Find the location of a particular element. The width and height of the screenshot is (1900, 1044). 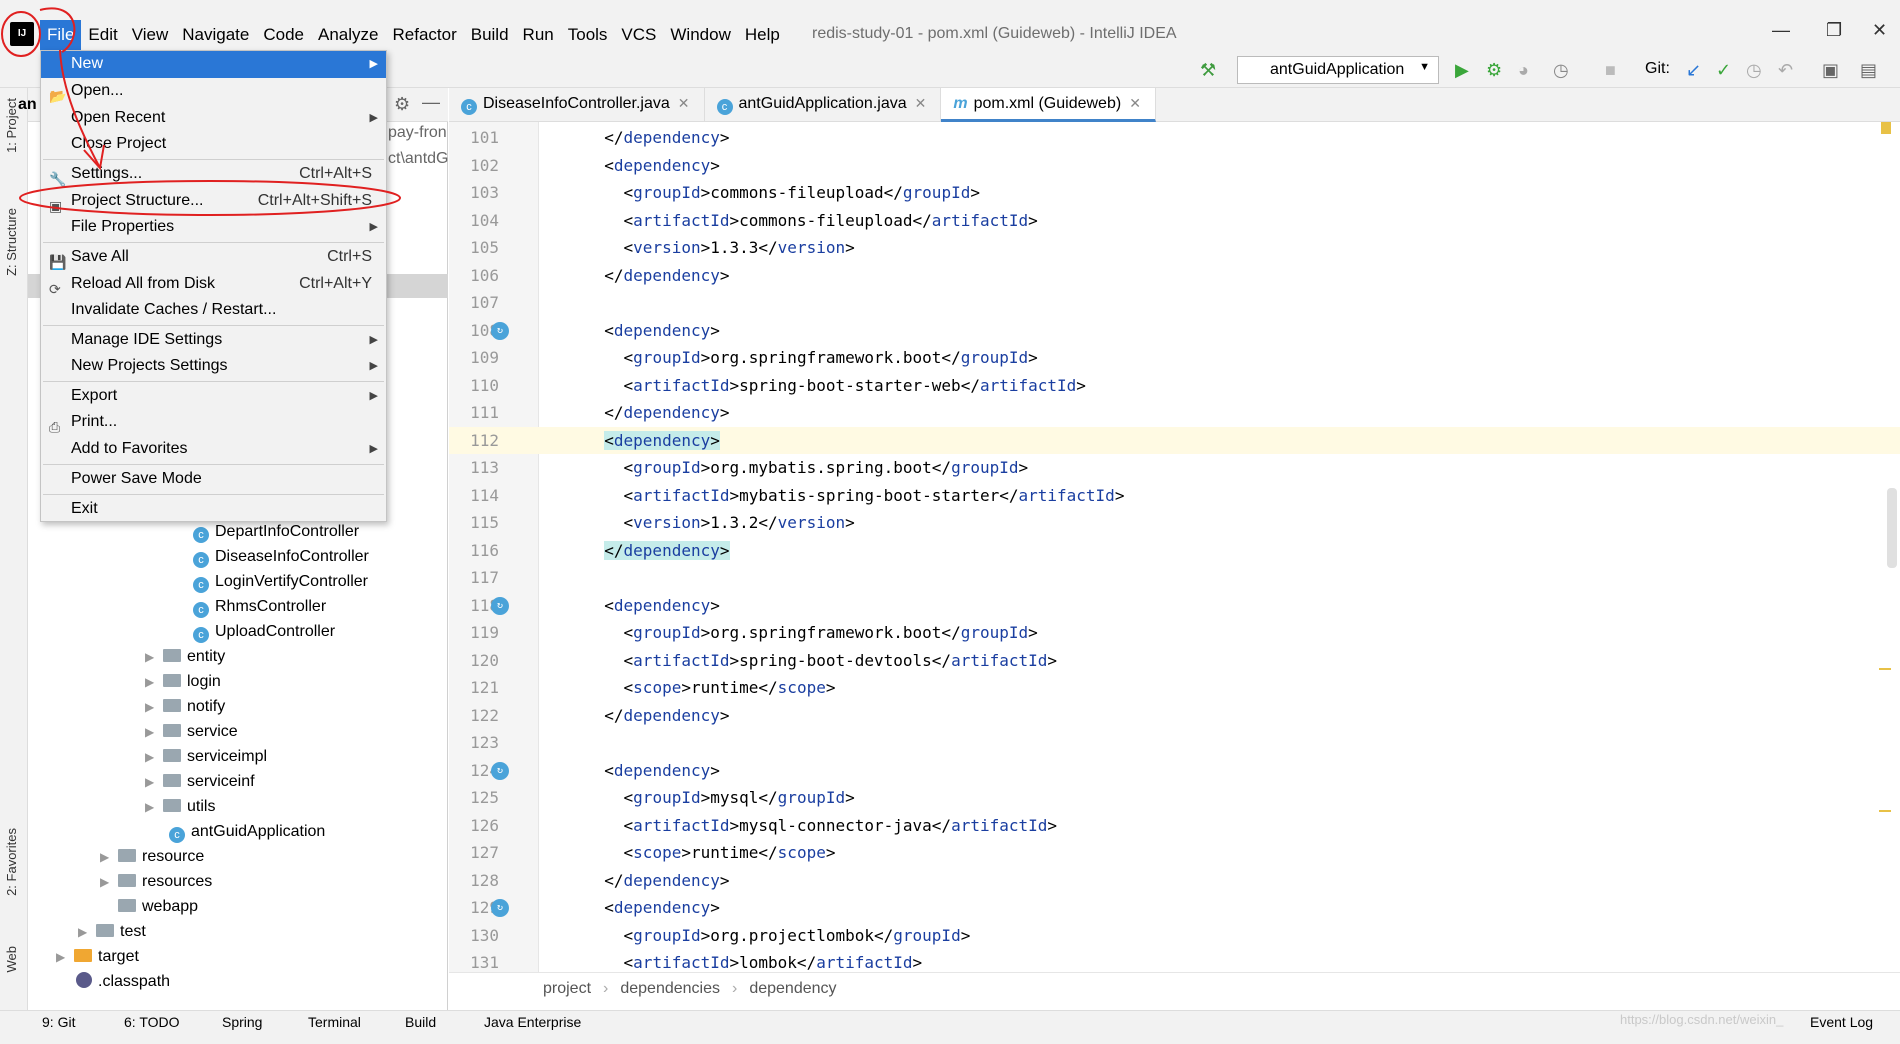

code-line: 101 </dependency> is located at coordinates (1174, 138).